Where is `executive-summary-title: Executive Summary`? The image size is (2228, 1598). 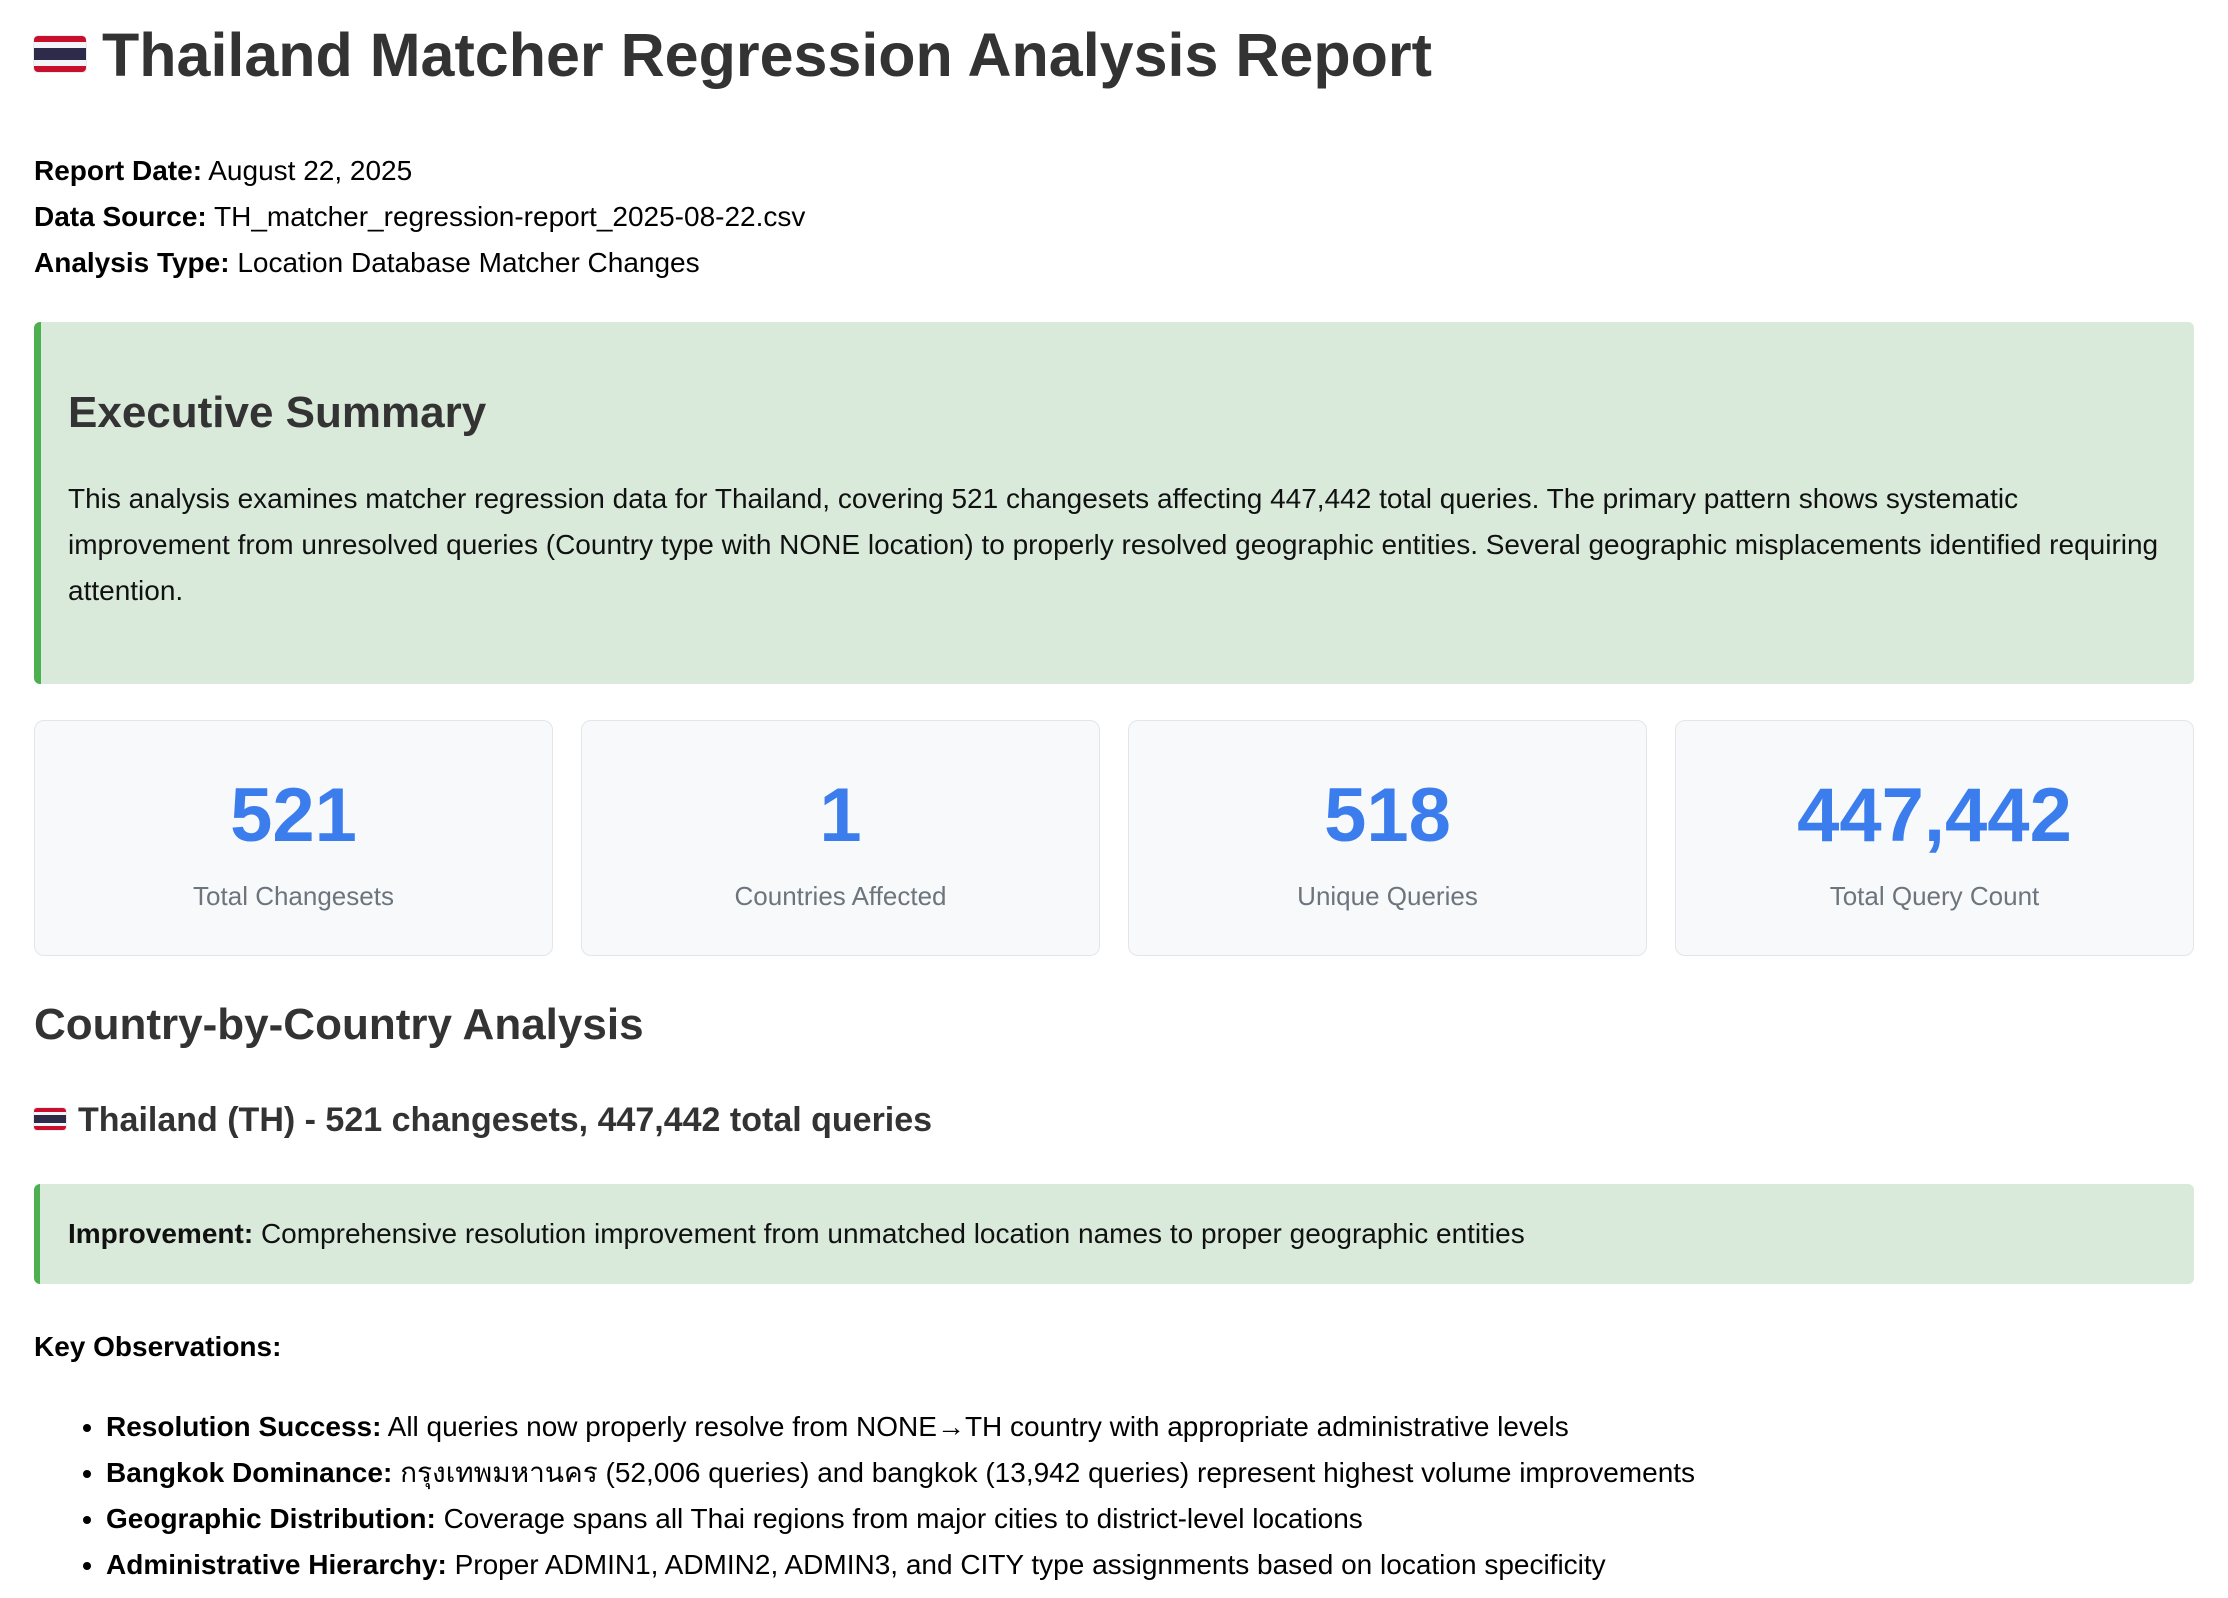 executive-summary-title: Executive Summary is located at coordinates (277, 412).